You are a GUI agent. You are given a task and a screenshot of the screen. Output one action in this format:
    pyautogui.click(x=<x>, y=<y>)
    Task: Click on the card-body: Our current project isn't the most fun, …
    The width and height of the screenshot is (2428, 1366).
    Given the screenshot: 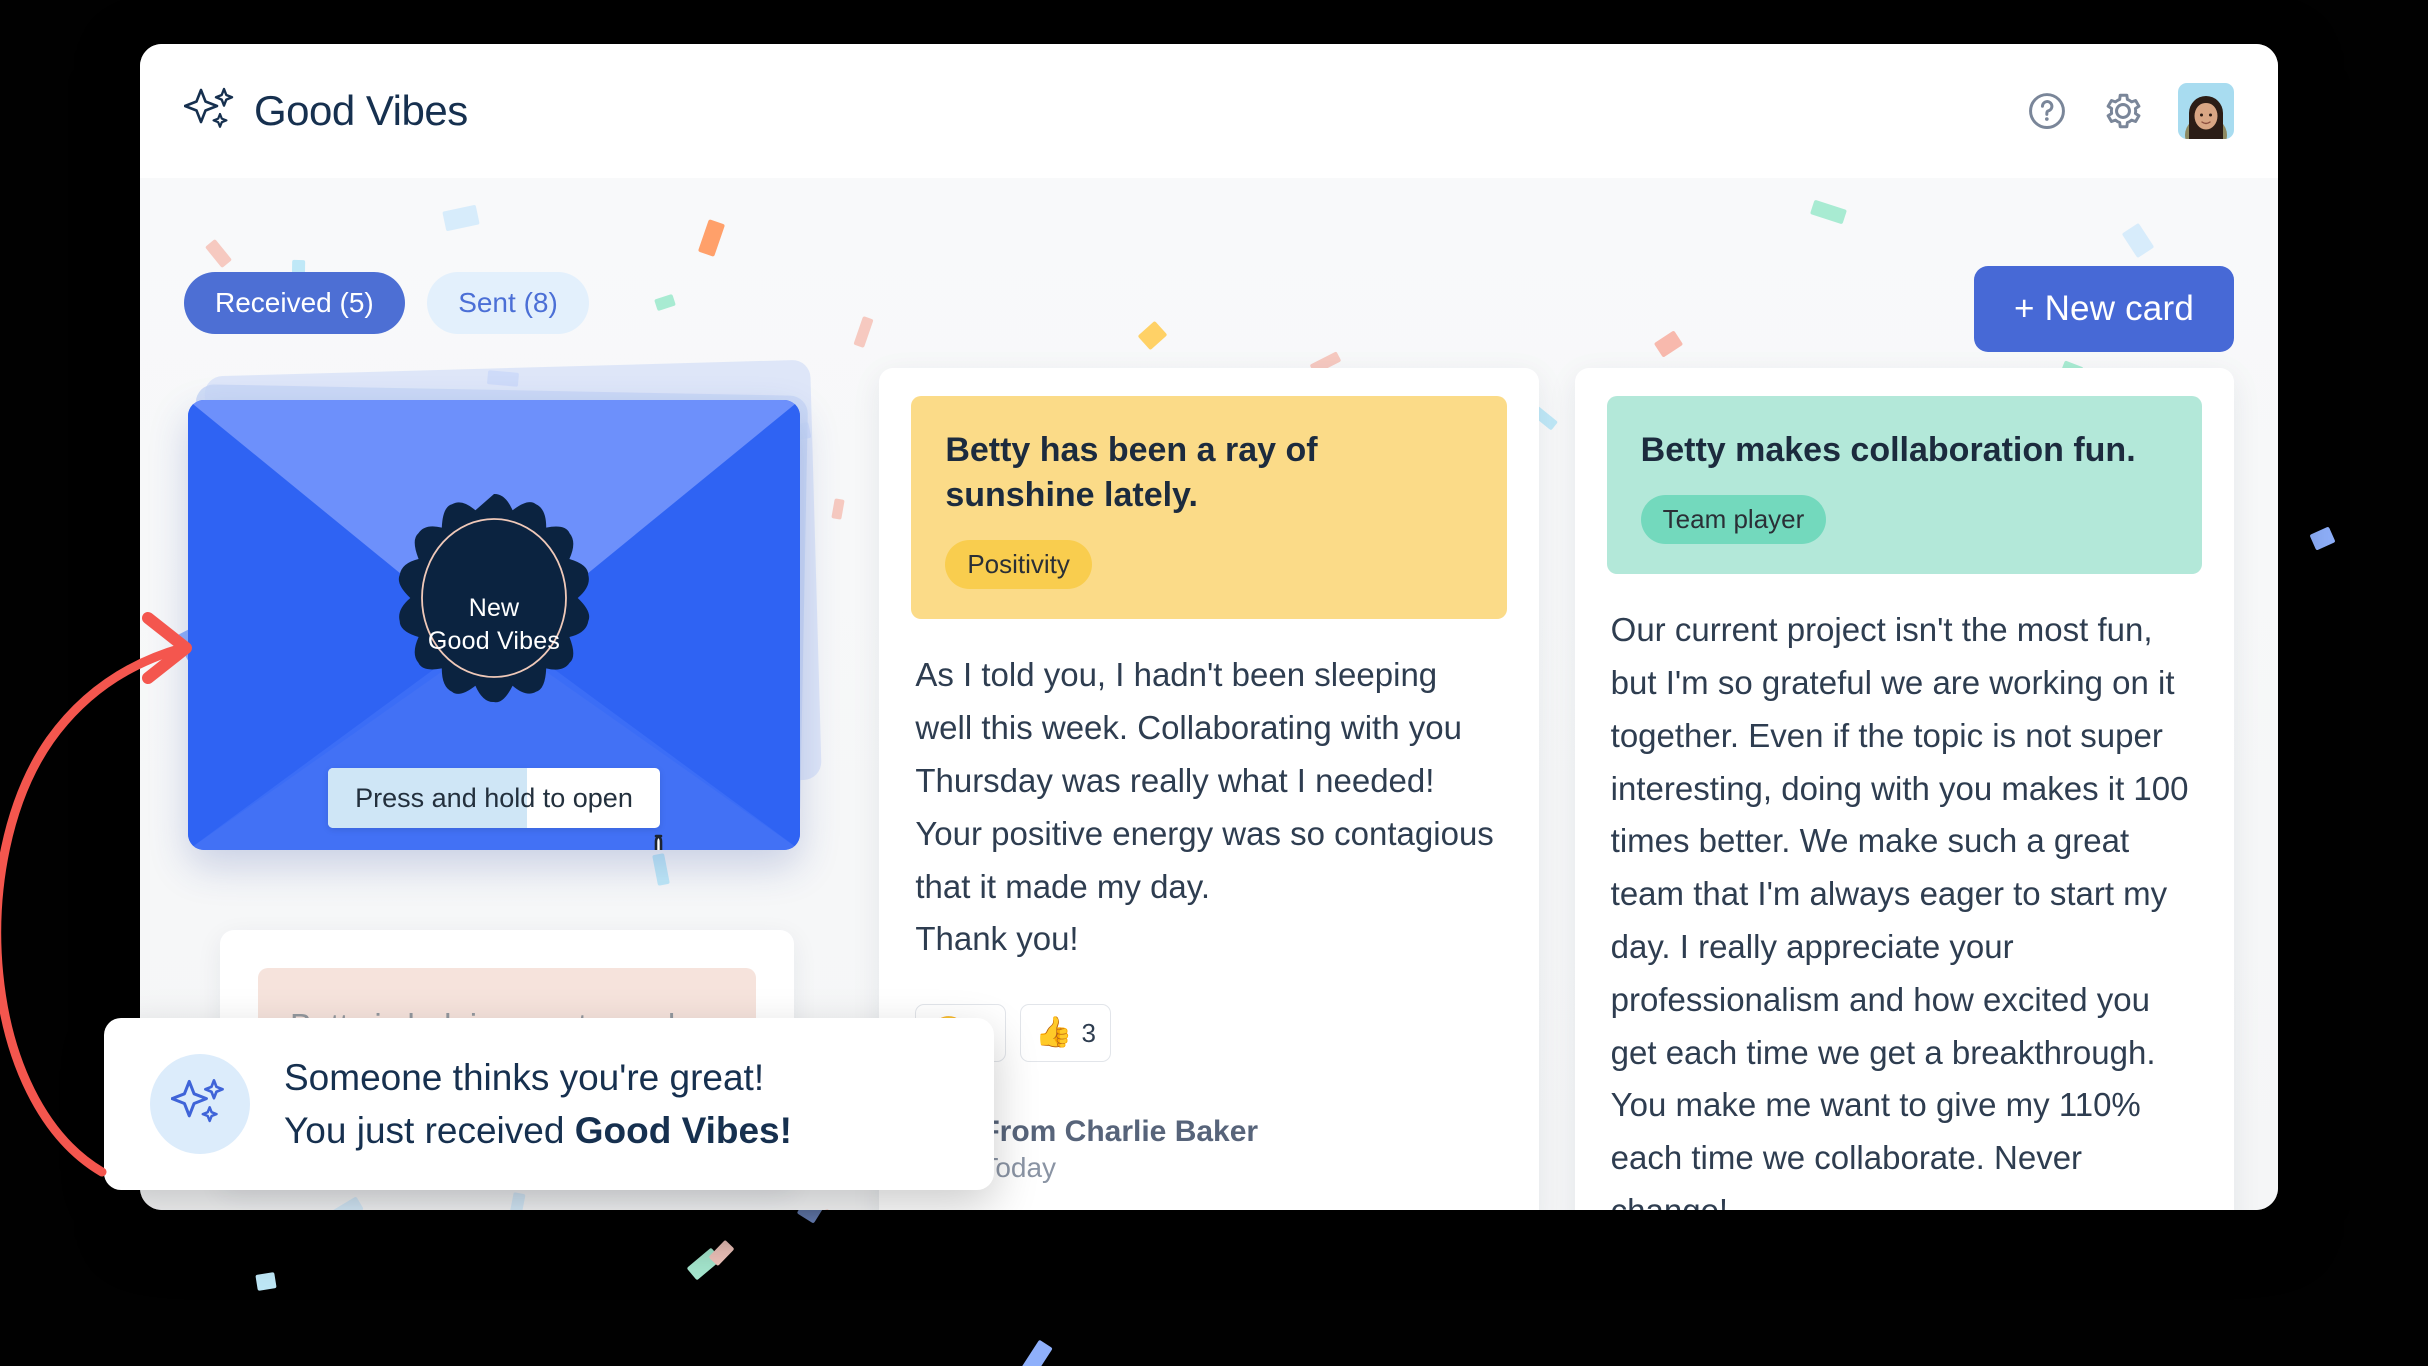 What is the action you would take?
    pyautogui.click(x=1899, y=910)
    